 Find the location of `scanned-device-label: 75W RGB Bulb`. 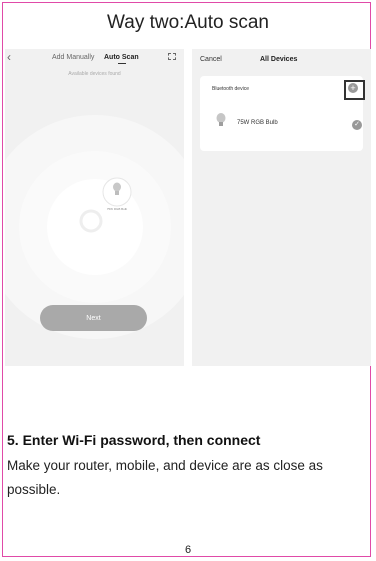

scanned-device-label: 75W RGB Bulb is located at coordinates (117, 209).